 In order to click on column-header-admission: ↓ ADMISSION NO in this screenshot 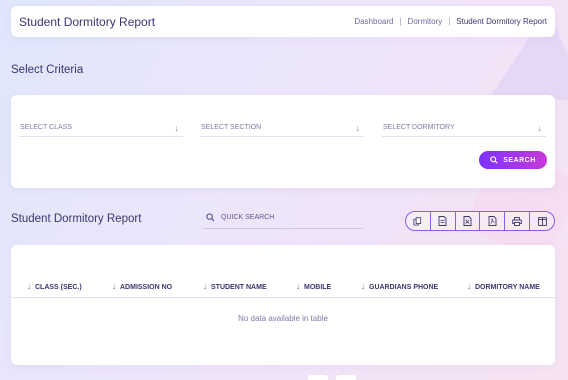, I will do `click(142, 286)`.